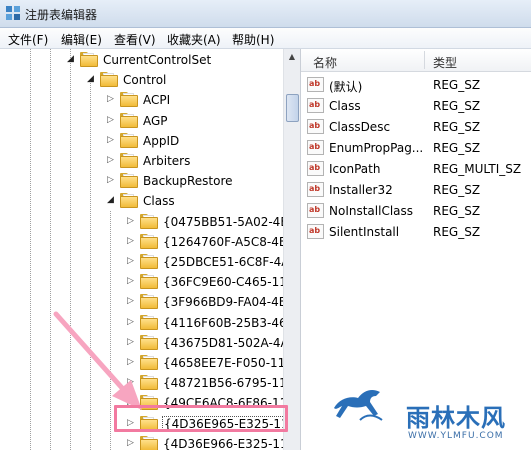  What do you see at coordinates (424, 60) in the screenshot?
I see `column-divider` at bounding box center [424, 60].